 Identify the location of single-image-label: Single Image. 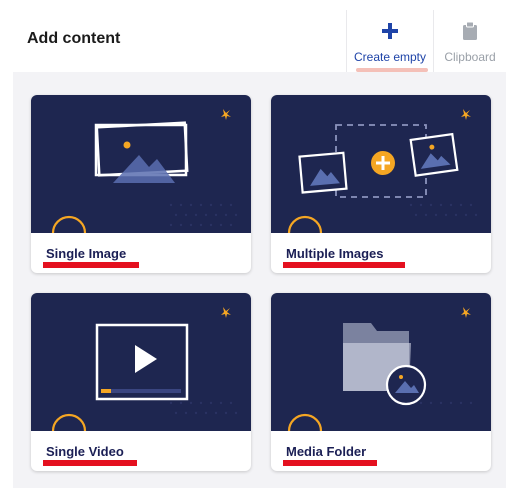
(86, 253).